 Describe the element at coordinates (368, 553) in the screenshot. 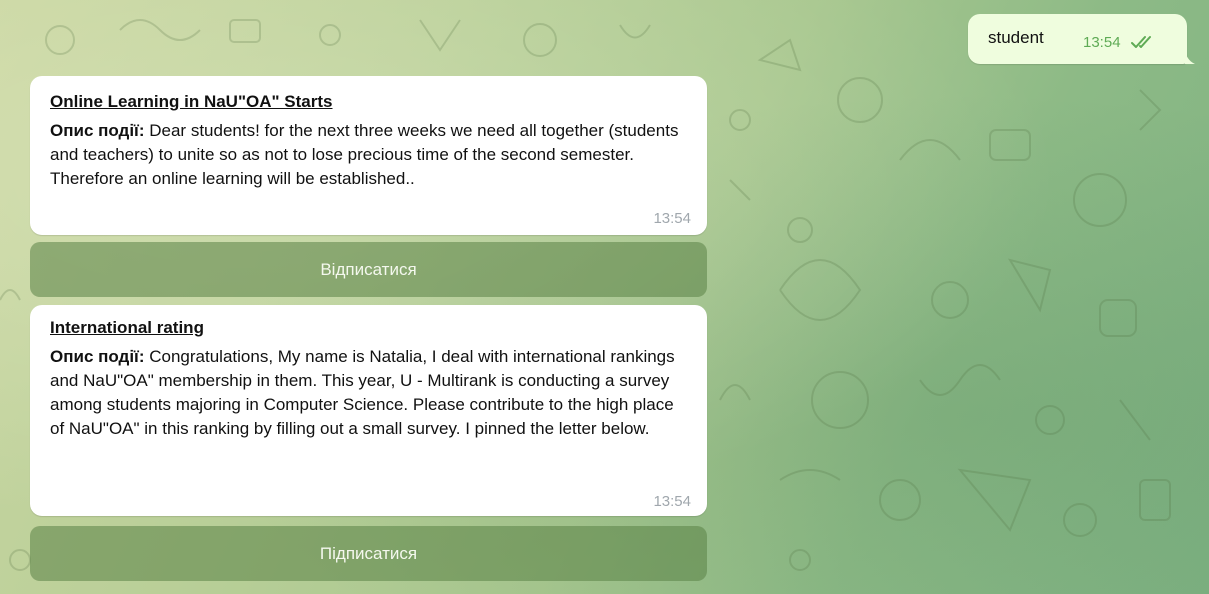

I see `subscribe-button: Підписатися` at that location.